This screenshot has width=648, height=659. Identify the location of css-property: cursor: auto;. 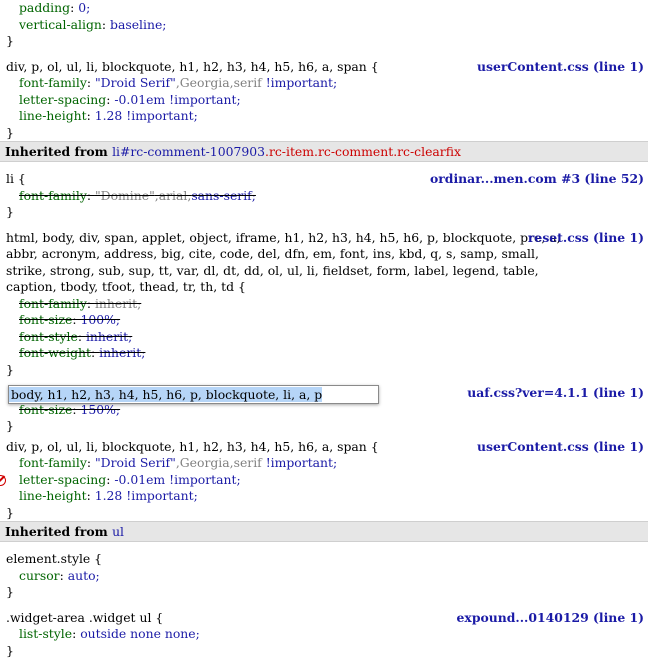
(324, 576).